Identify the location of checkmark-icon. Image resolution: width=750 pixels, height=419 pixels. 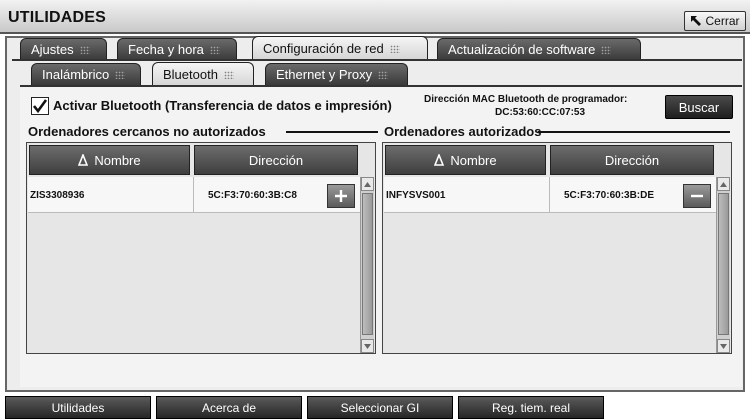
(40, 106).